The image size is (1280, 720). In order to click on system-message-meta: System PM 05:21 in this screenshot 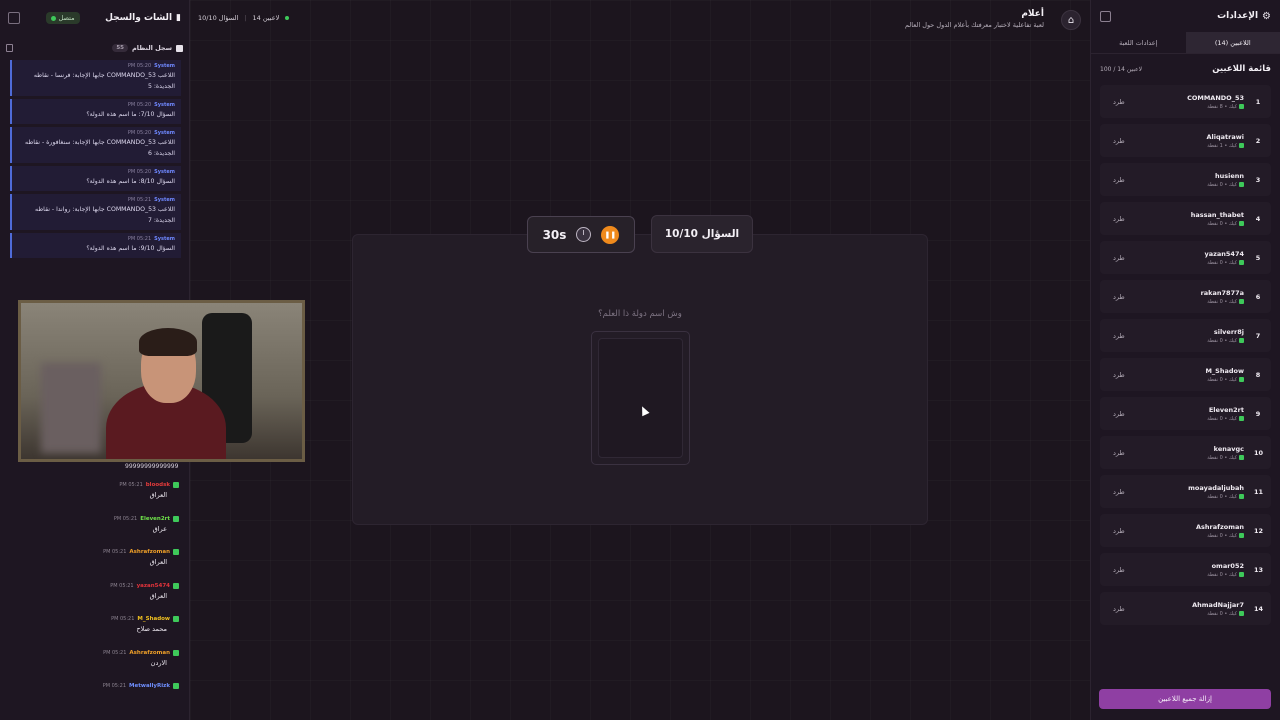, I will do `click(96, 200)`.